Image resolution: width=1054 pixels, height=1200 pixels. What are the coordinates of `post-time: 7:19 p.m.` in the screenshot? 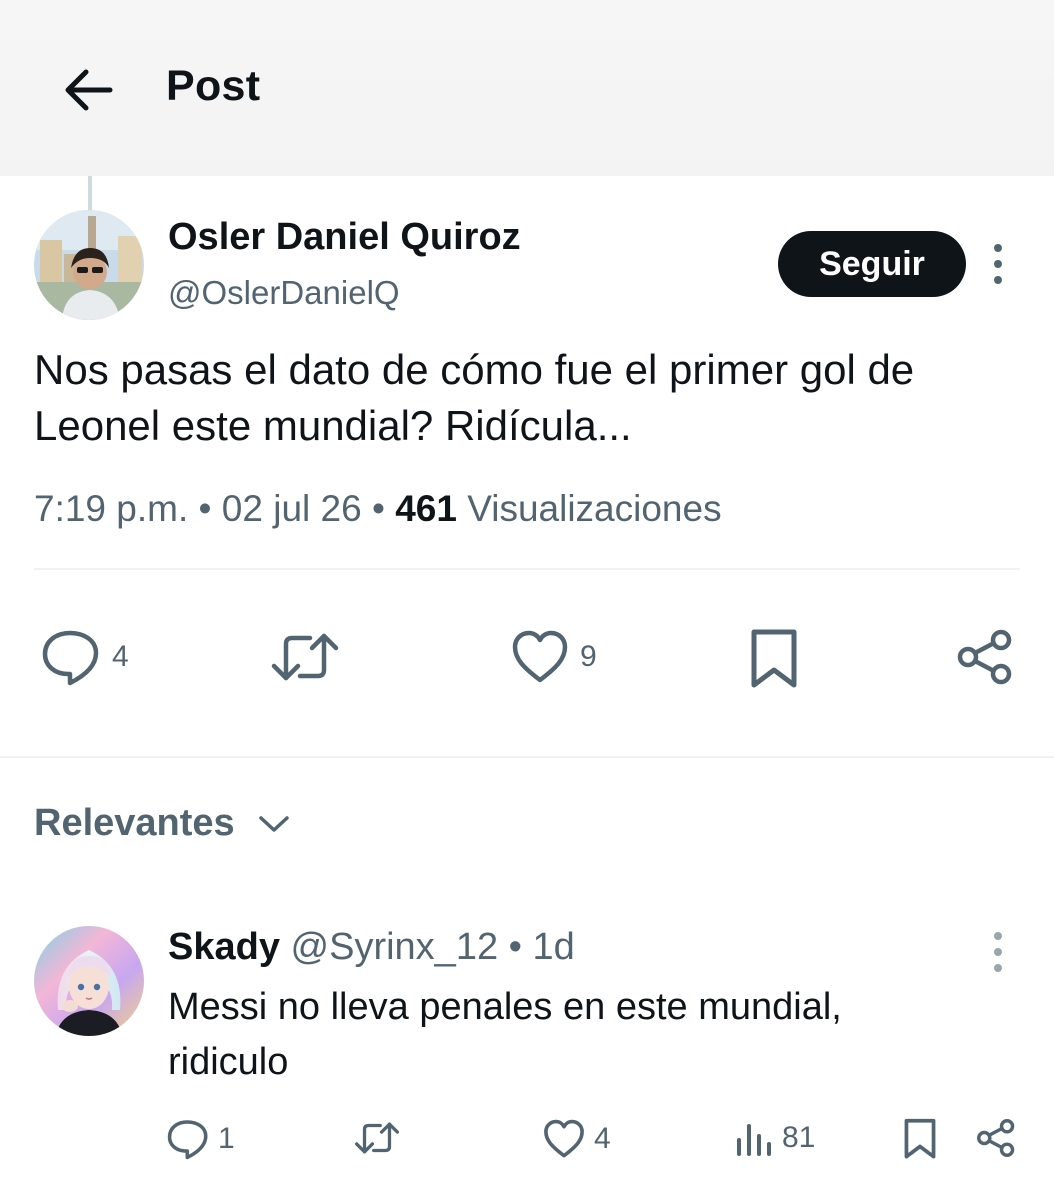 It's located at (111, 508).